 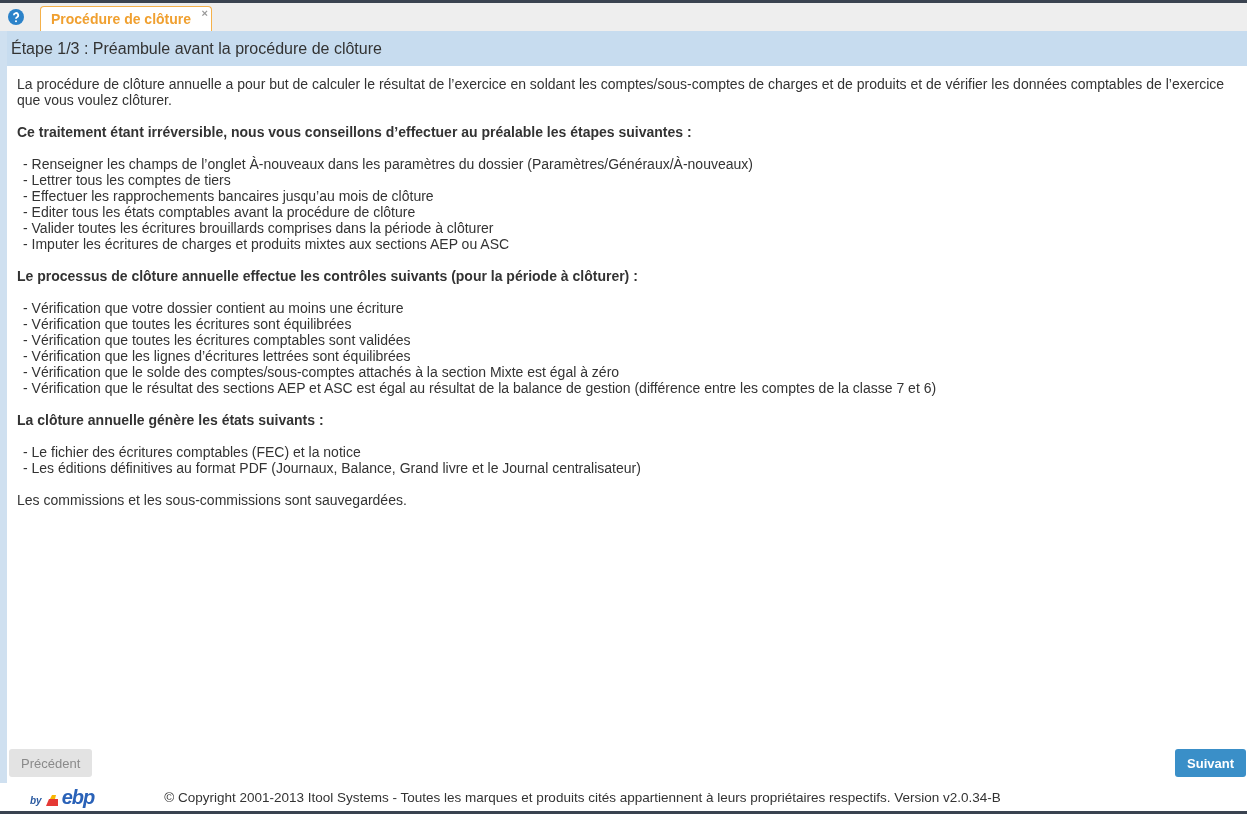 What do you see at coordinates (355, 132) in the screenshot?
I see `section-heading: Ce traitement étant irréversible, nous vous conseillons d’effectuer au préalable les étapes suivantes :` at bounding box center [355, 132].